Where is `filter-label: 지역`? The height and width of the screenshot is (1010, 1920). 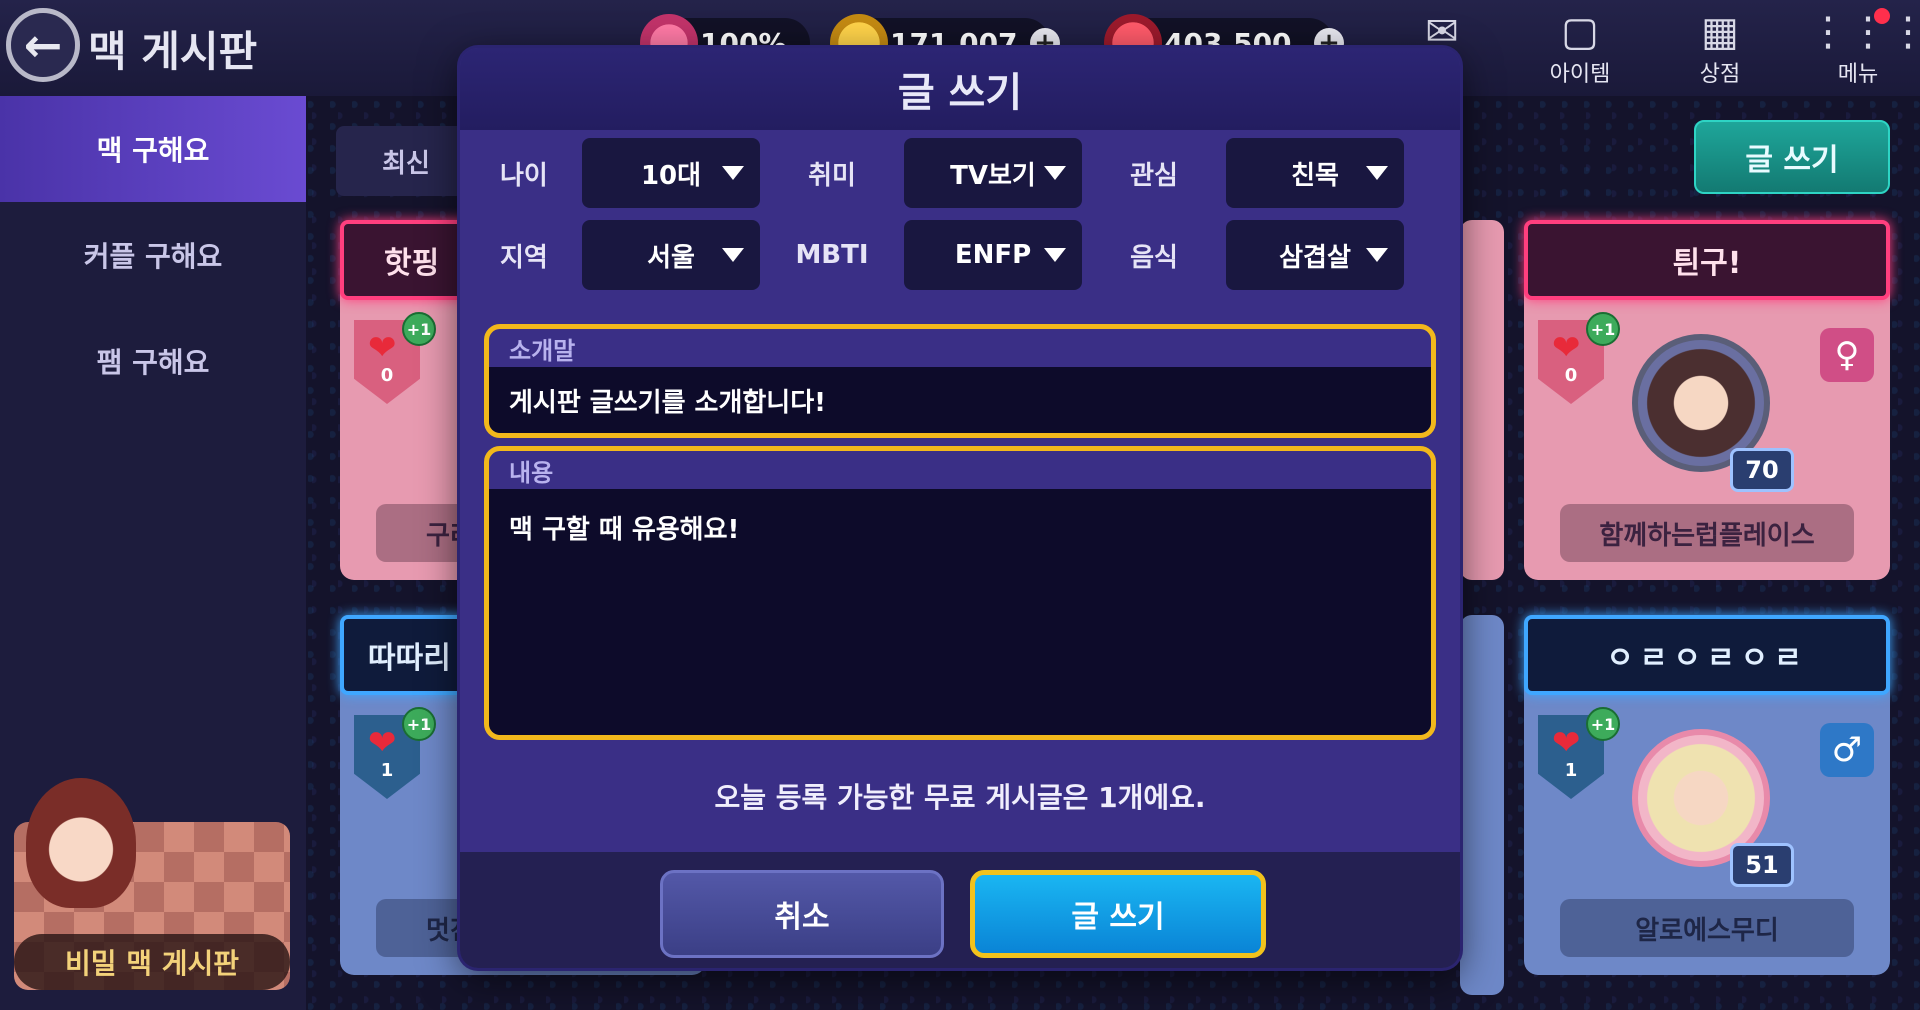
filter-label: 지역 is located at coordinates (524, 257).